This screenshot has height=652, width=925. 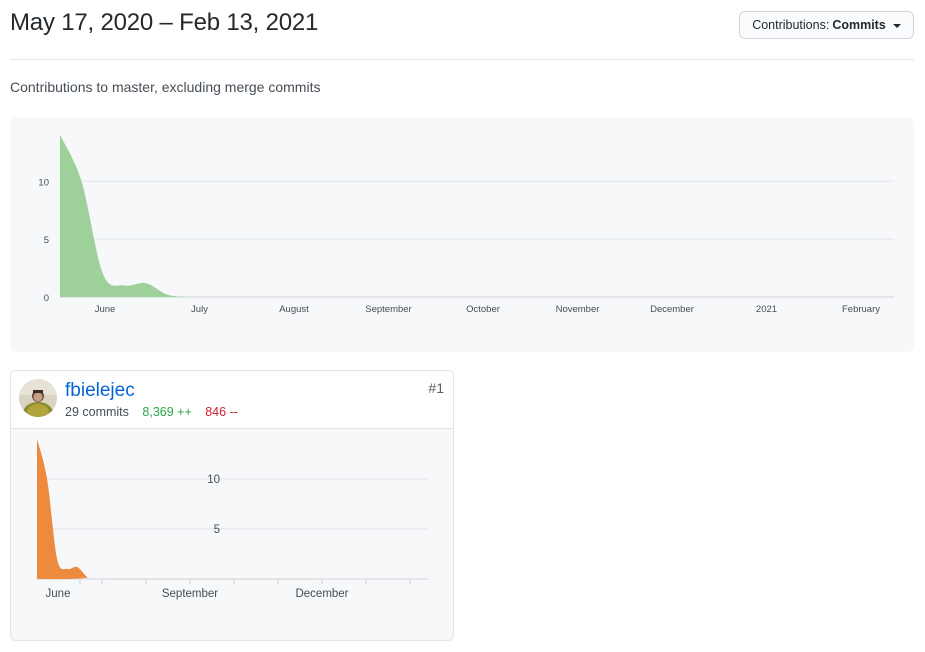 What do you see at coordinates (232, 509) in the screenshot?
I see `series-area` at bounding box center [232, 509].